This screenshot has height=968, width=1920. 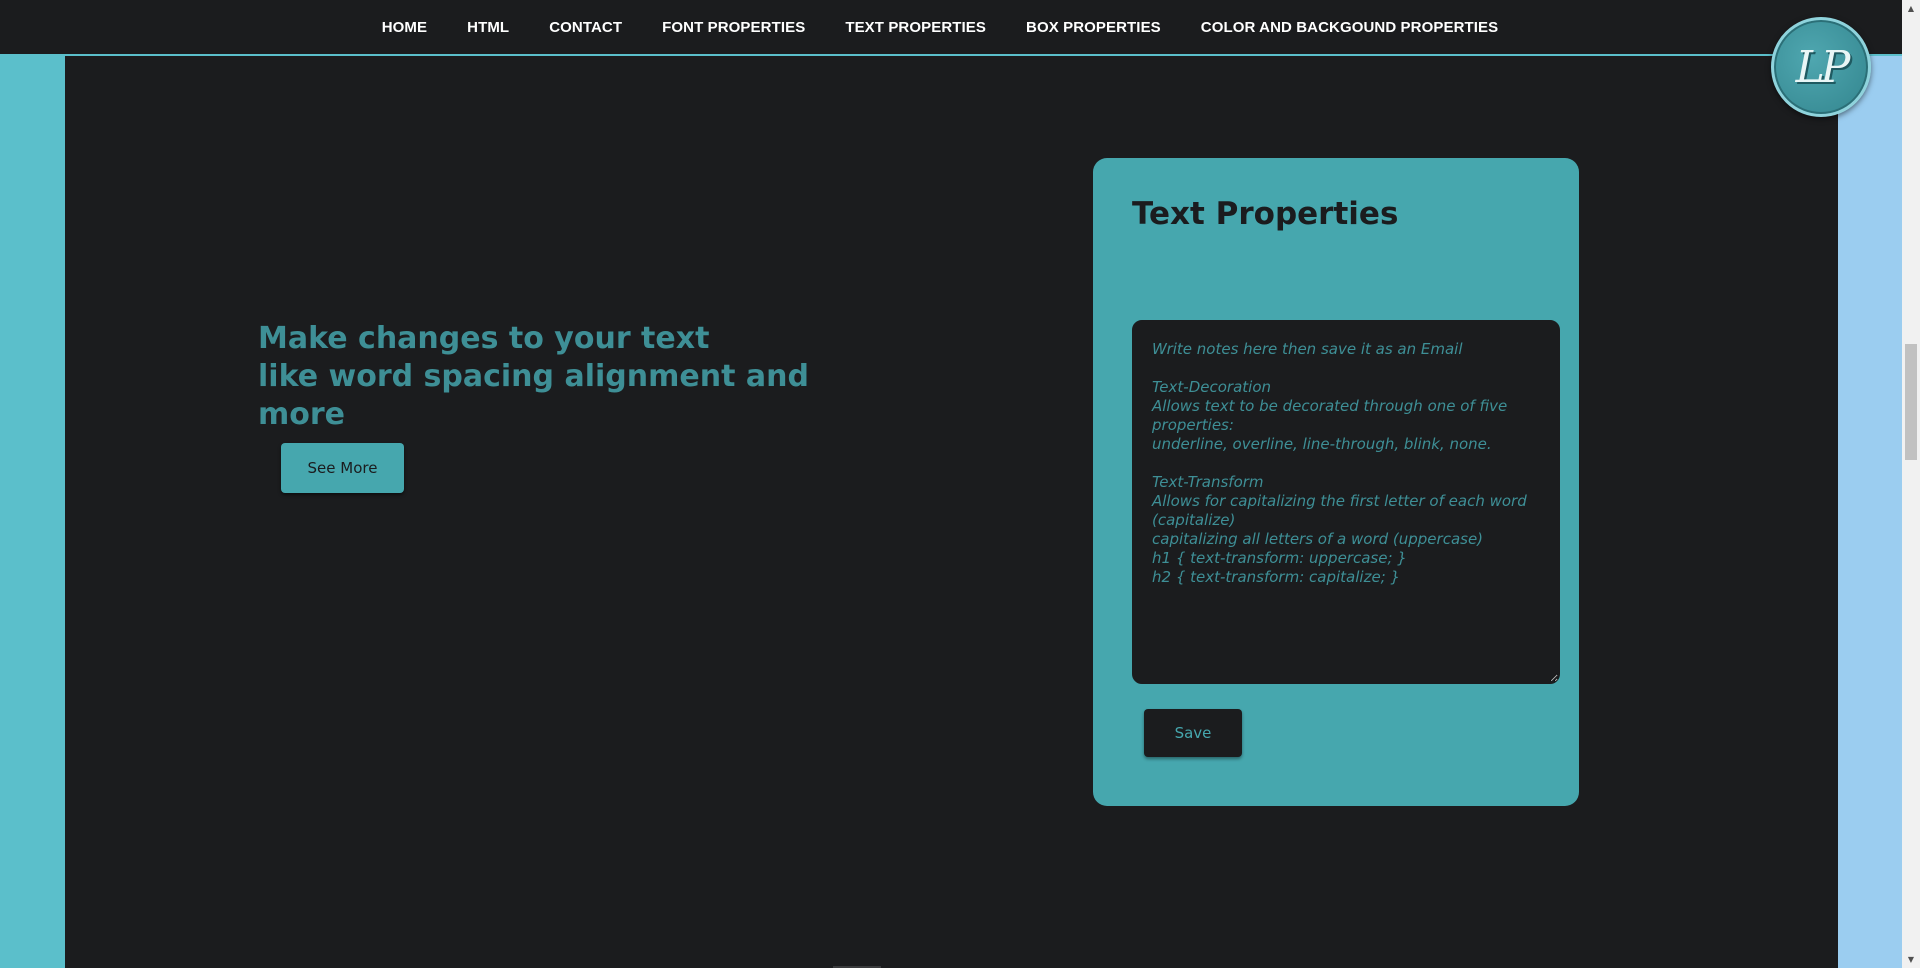 What do you see at coordinates (404, 27) in the screenshot?
I see `nav-link-home: HOME` at bounding box center [404, 27].